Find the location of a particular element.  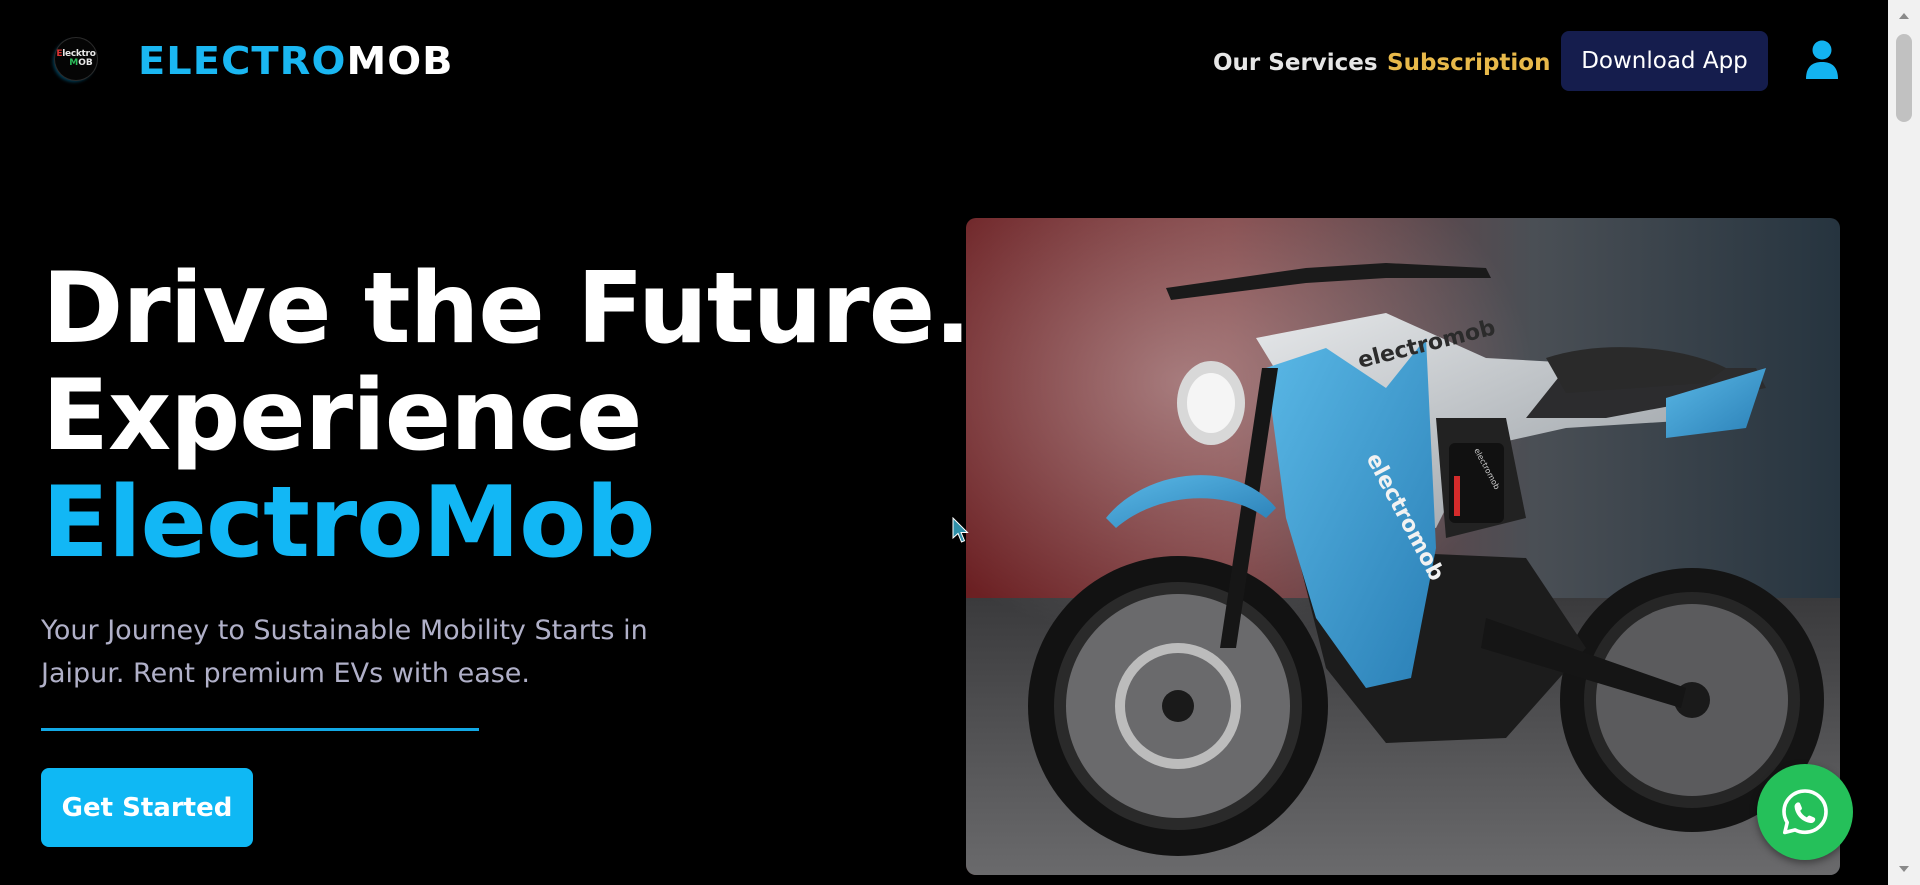

scroll-up-arrow-icon is located at coordinates (1904, 16).